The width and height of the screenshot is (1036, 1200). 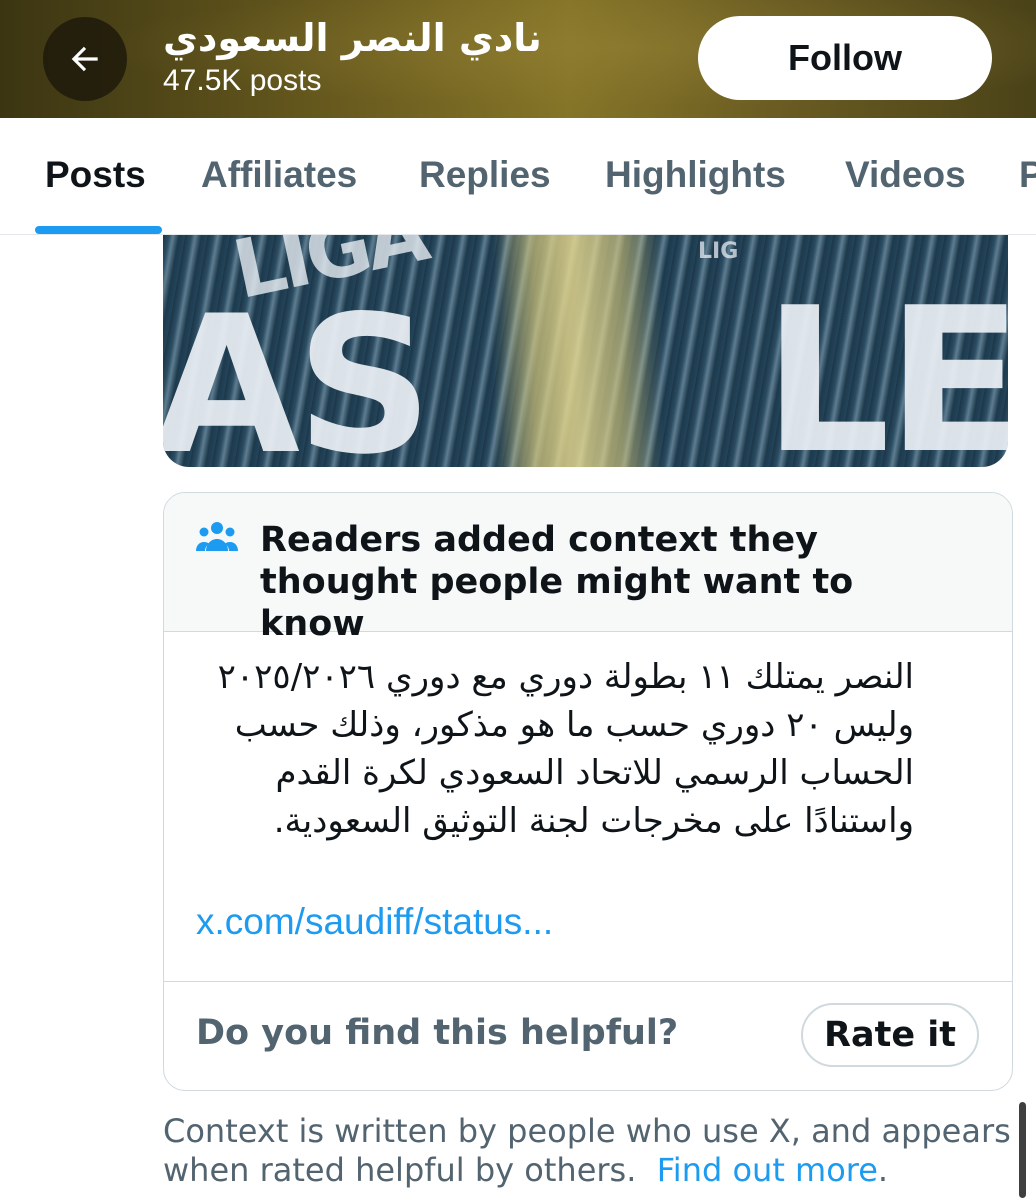 What do you see at coordinates (574, 725) in the screenshot?
I see `note-body-line: وليس ٢٠ دوري حسب ما هو مذكور، وذلك حسب` at bounding box center [574, 725].